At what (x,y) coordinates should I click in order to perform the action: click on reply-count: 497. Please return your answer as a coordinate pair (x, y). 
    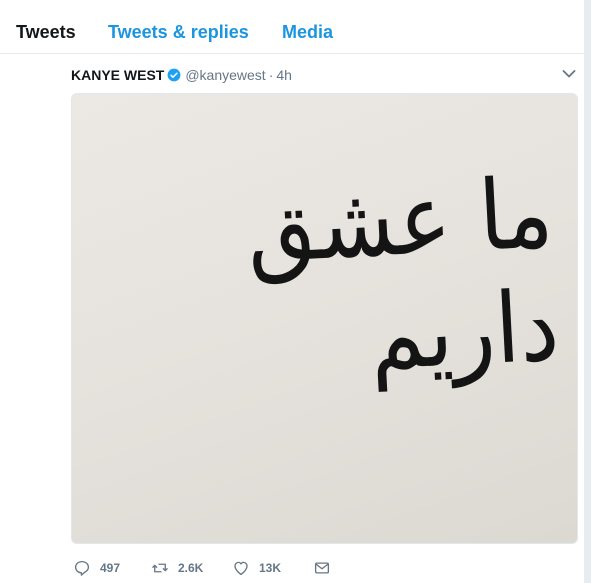
    Looking at the image, I should click on (110, 568).